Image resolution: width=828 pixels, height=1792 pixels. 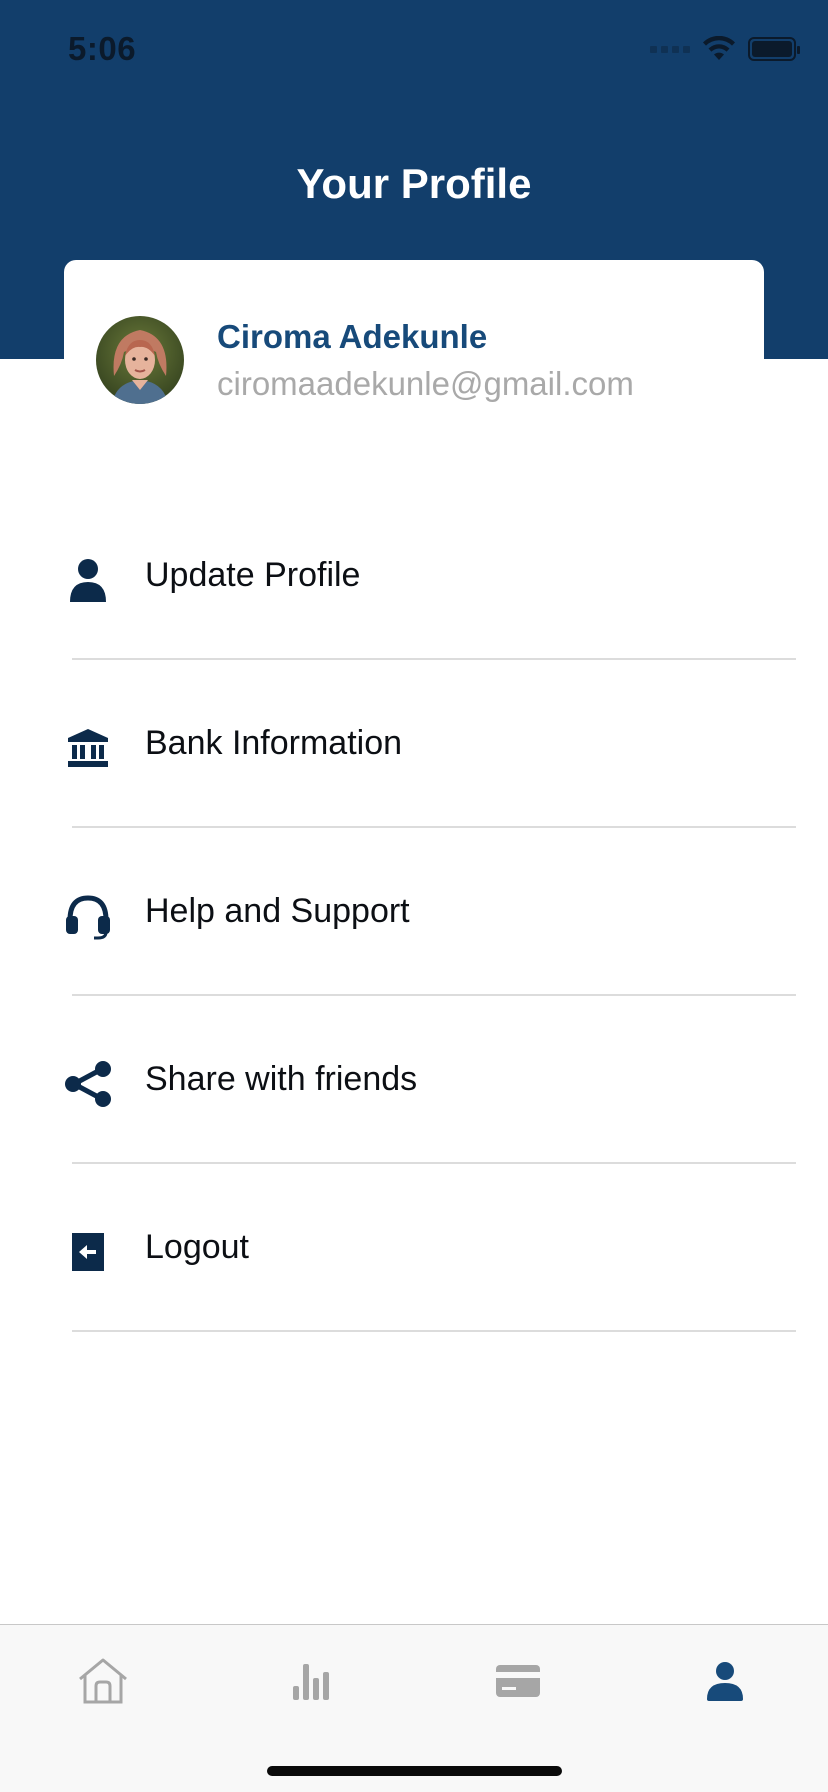 What do you see at coordinates (274, 743) in the screenshot?
I see `menu-item-label: Bank Information` at bounding box center [274, 743].